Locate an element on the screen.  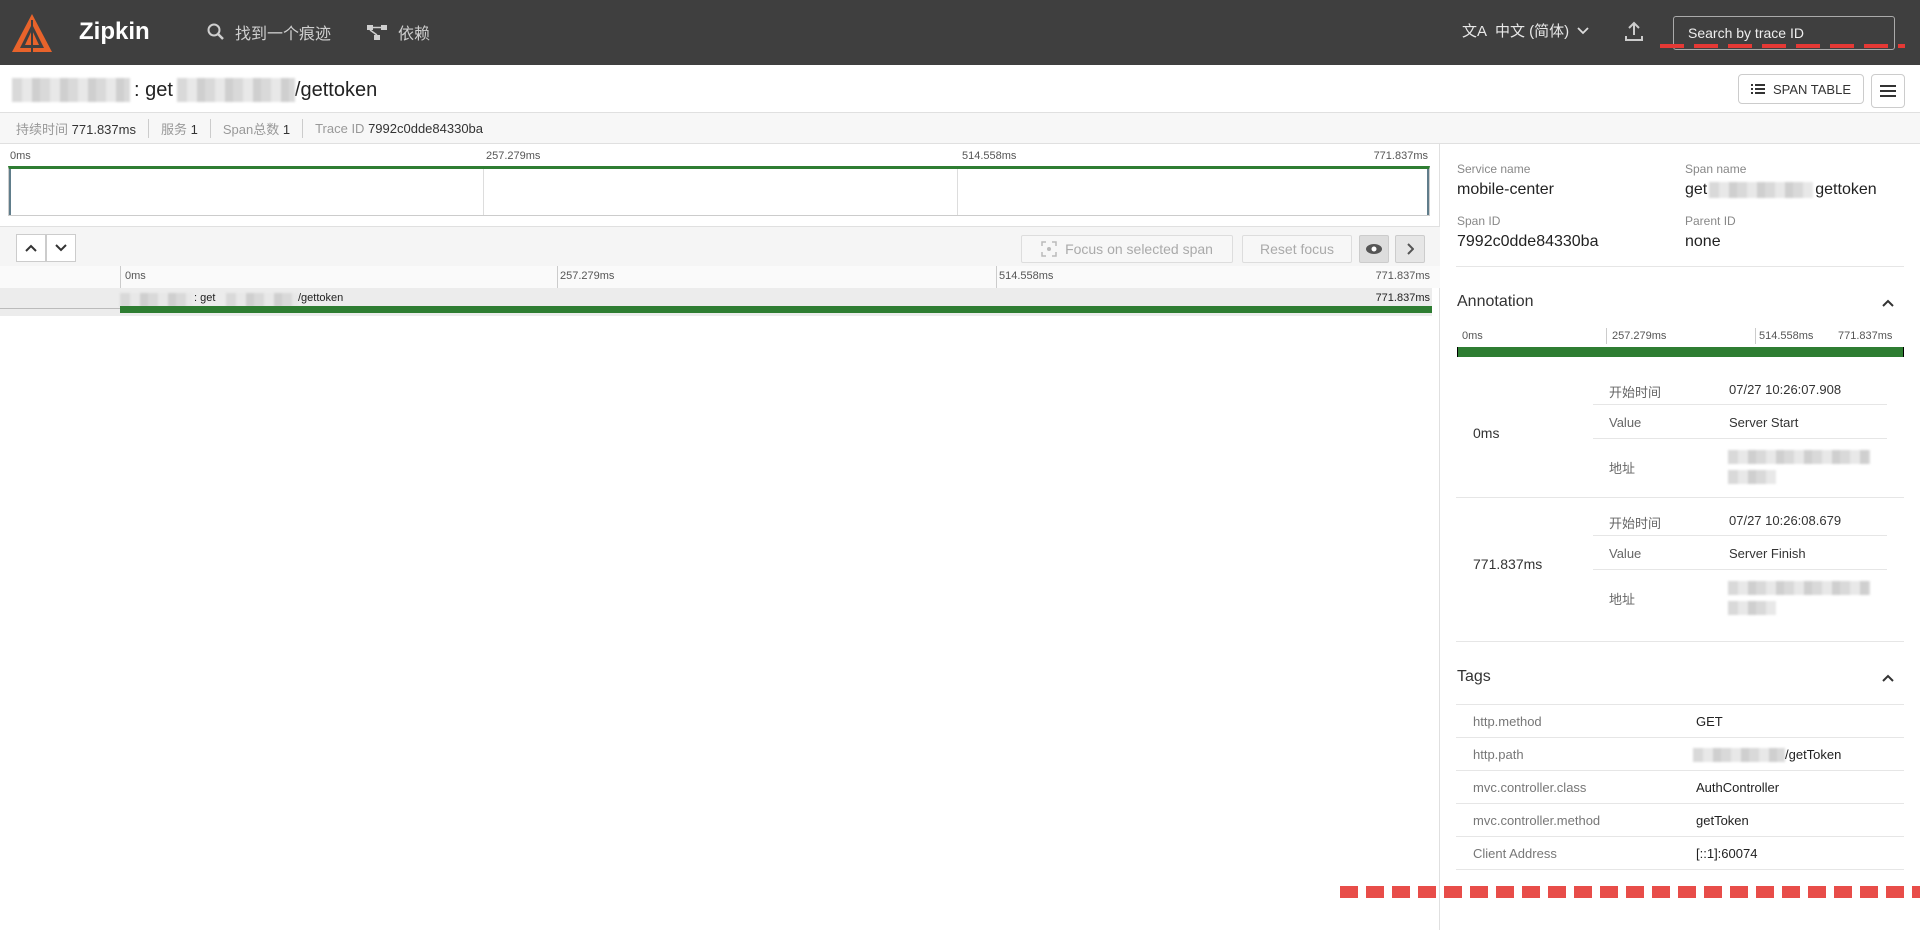
trace-minimap: 0ms 257.279ms 514.558ms 771.837ms is located at coordinates (719, 181).